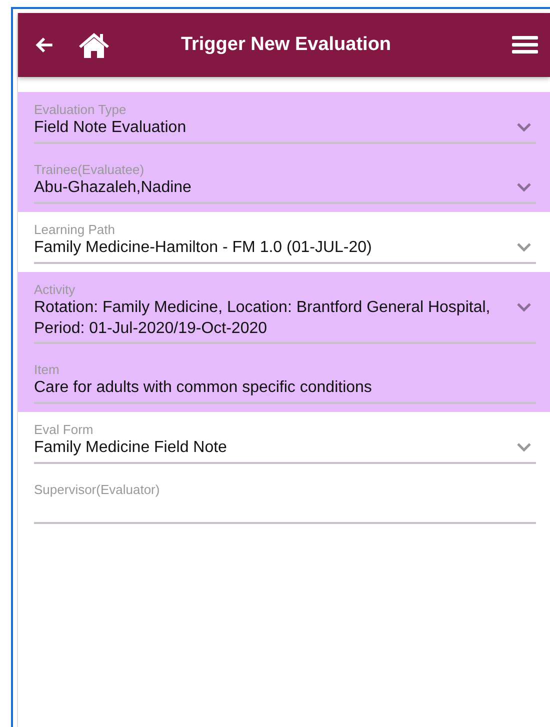 The image size is (550, 727). What do you see at coordinates (113, 188) in the screenshot?
I see `field-value: Abu-Ghazaleh,Nadine` at bounding box center [113, 188].